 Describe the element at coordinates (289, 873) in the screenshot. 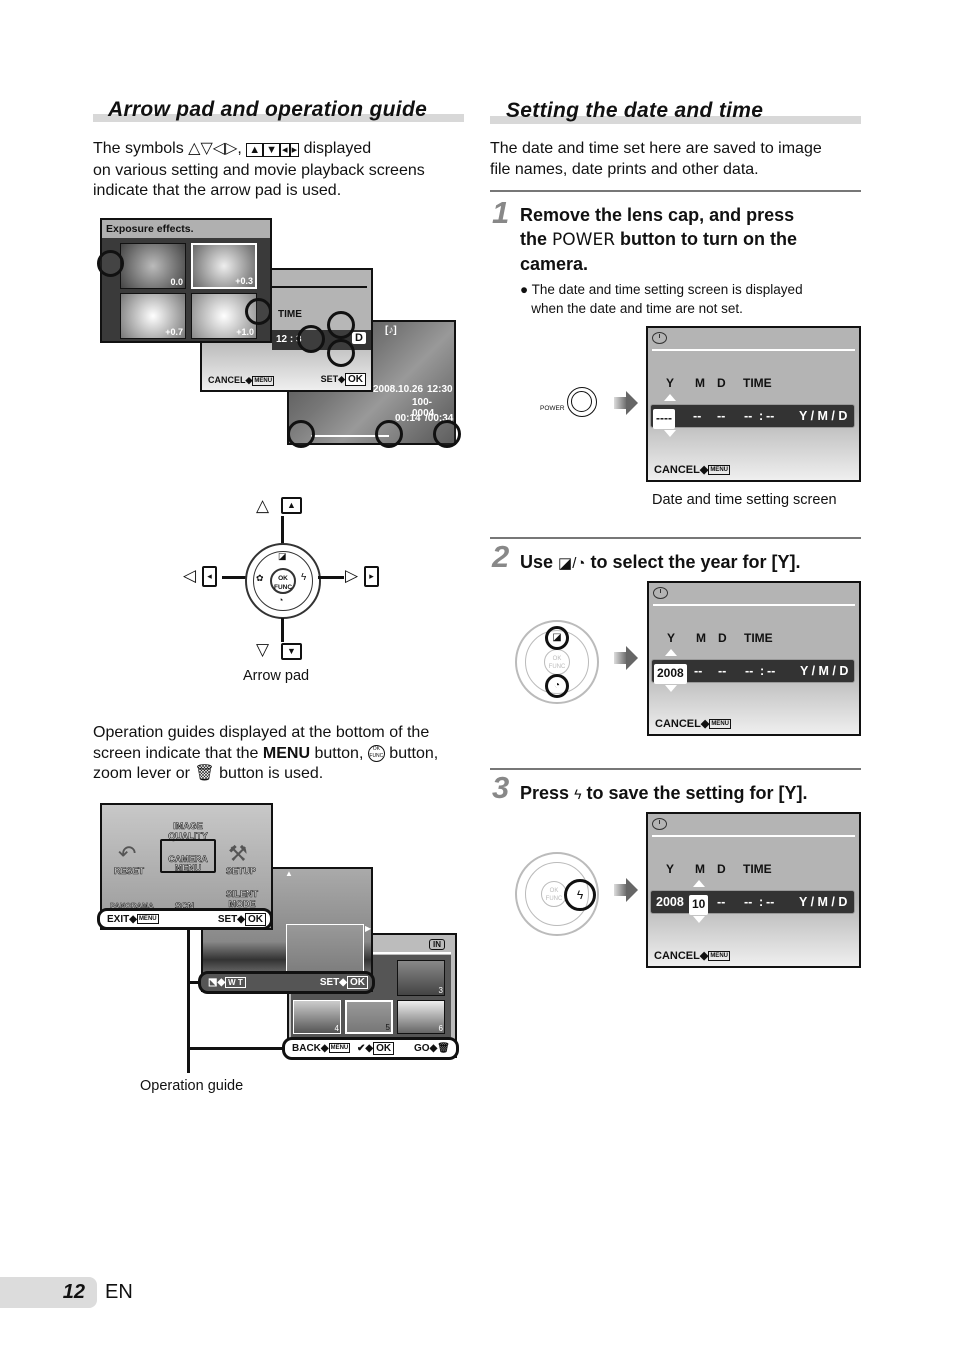

I see `up-indicator-icon: ▲` at that location.